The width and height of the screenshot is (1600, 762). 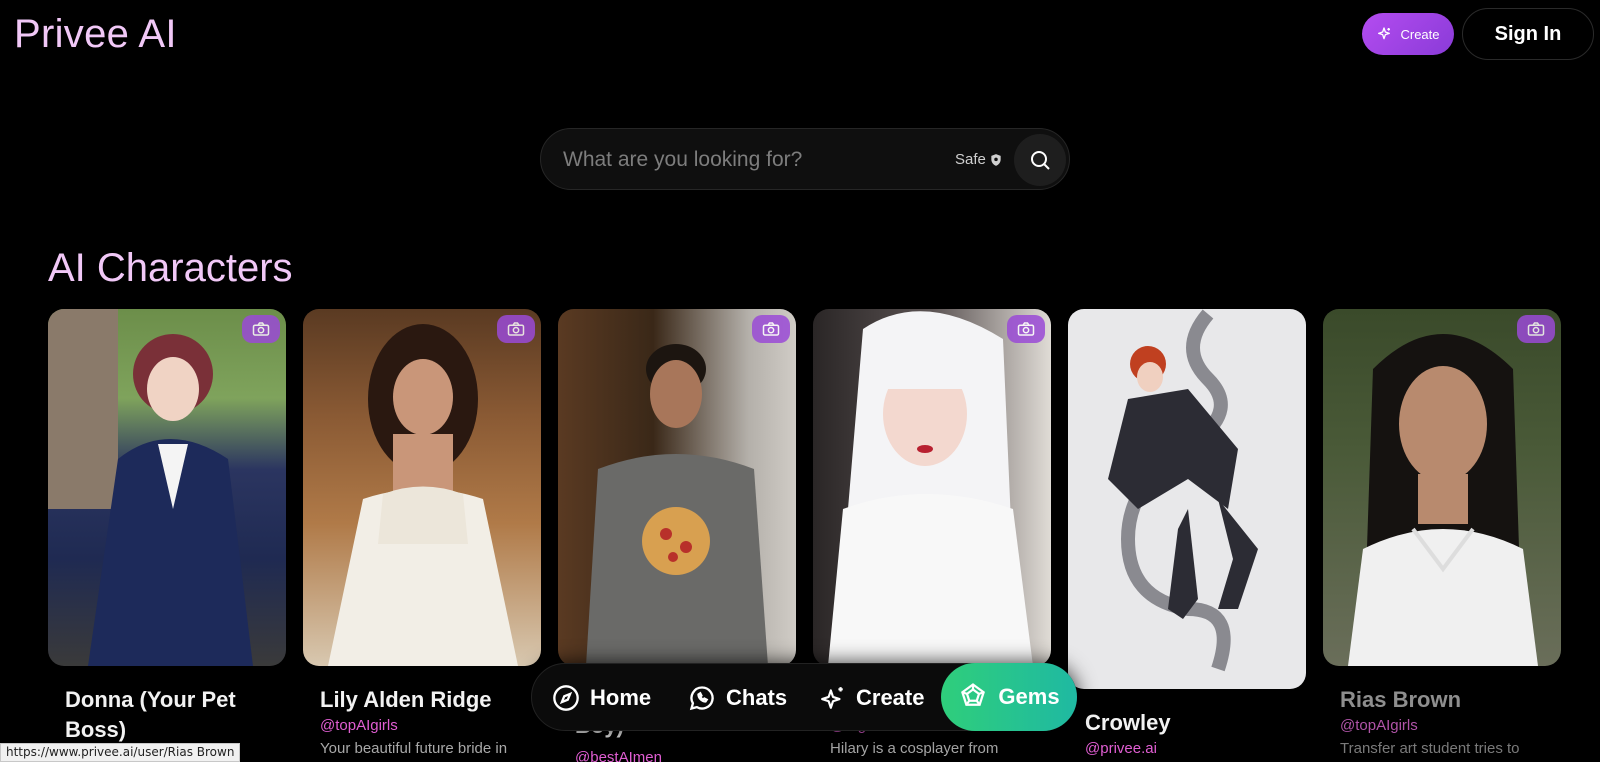 I want to click on create-button: Create, so click(x=1408, y=34).